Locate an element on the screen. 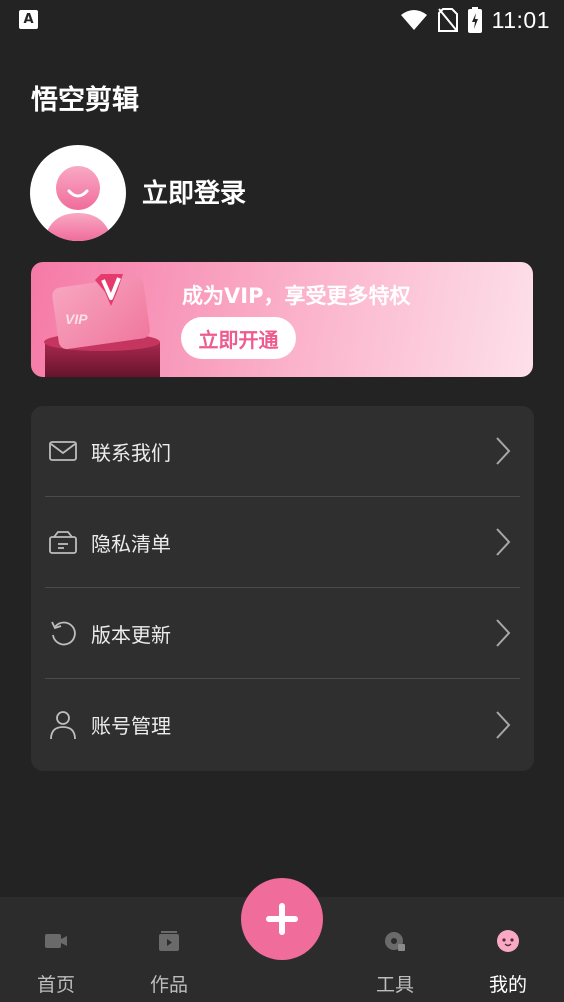  create-button is located at coordinates (282, 919).